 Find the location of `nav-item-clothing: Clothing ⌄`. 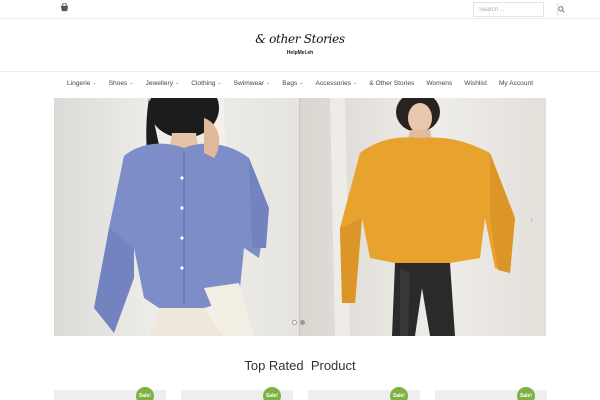

nav-item-clothing: Clothing ⌄ is located at coordinates (206, 83).